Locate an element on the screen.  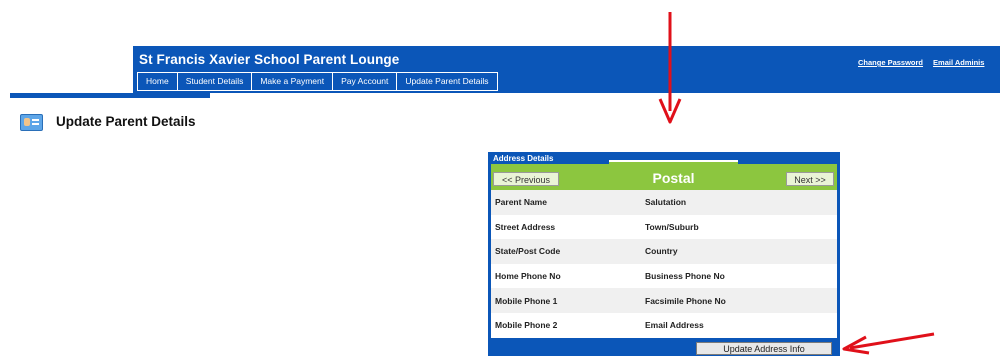
field-label: Facsimile Phone No is located at coordinates (685, 300).